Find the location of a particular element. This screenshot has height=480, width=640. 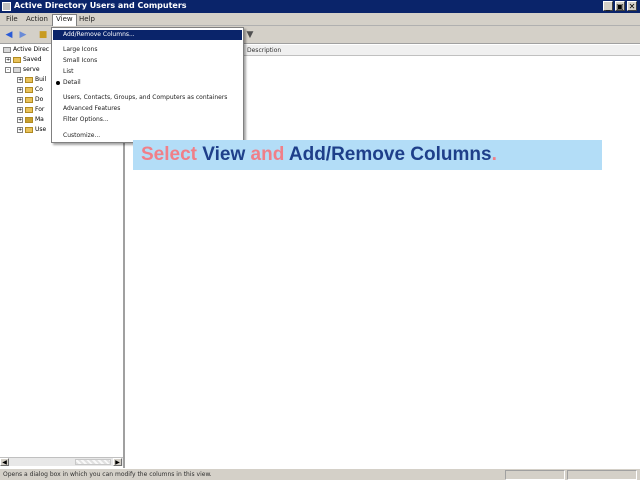

tree-item-managed: + Ma is located at coordinates (30, 120).